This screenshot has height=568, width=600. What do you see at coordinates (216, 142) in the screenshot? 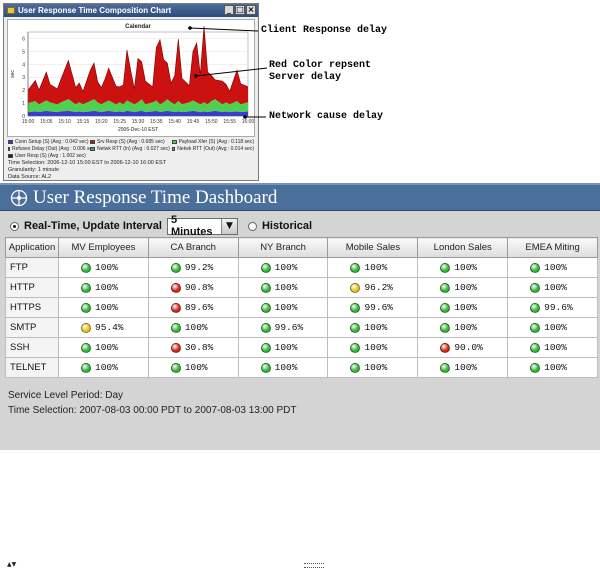
I see `legend-label: Payload Xfer (S) (Avg : 0.118 sec)` at bounding box center [216, 142].